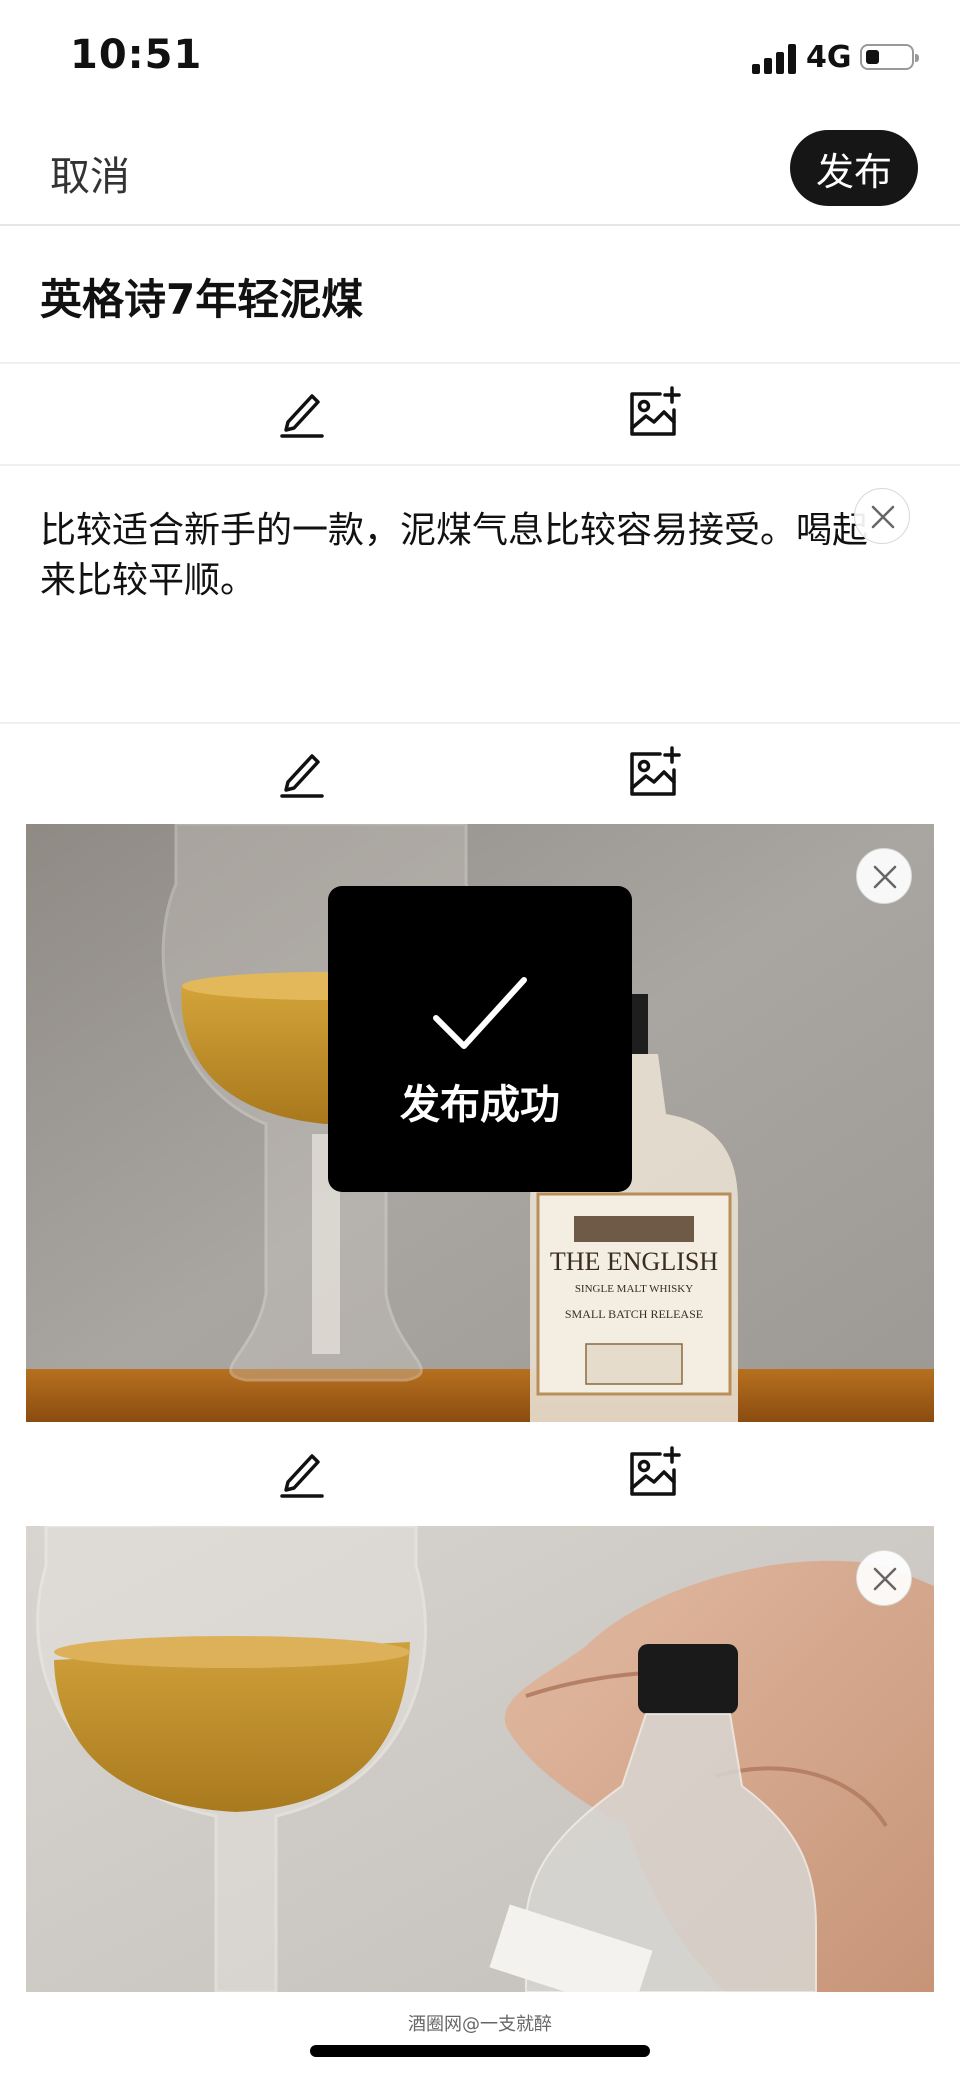 The height and width of the screenshot is (2078, 960). Describe the element at coordinates (872, 57) in the screenshot. I see `battery-fill` at that location.